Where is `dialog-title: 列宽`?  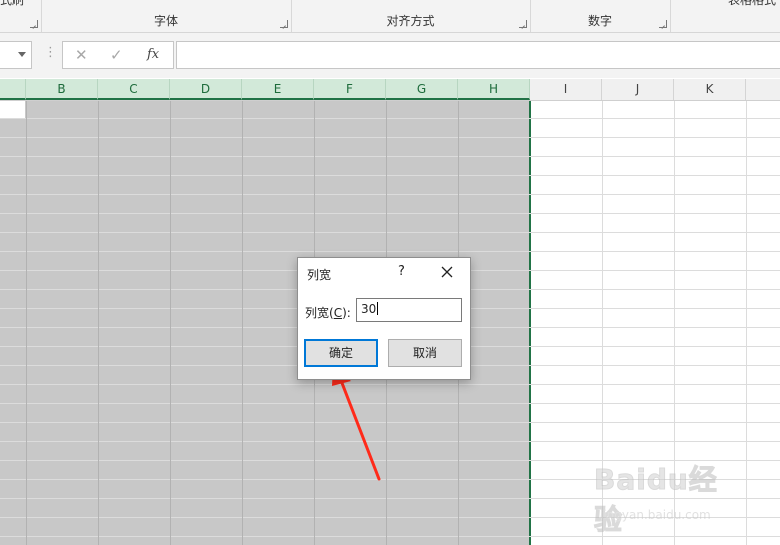
dialog-title: 列宽 is located at coordinates (319, 275).